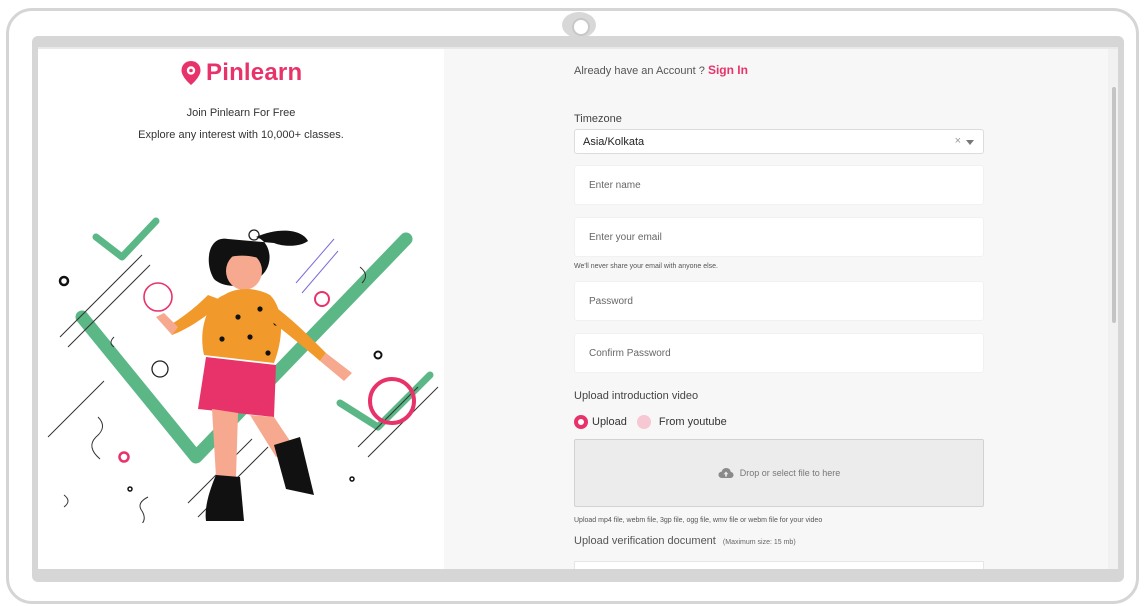 The width and height of the screenshot is (1145, 606). I want to click on signin-row: Already have an Account ? Sign In, so click(661, 70).